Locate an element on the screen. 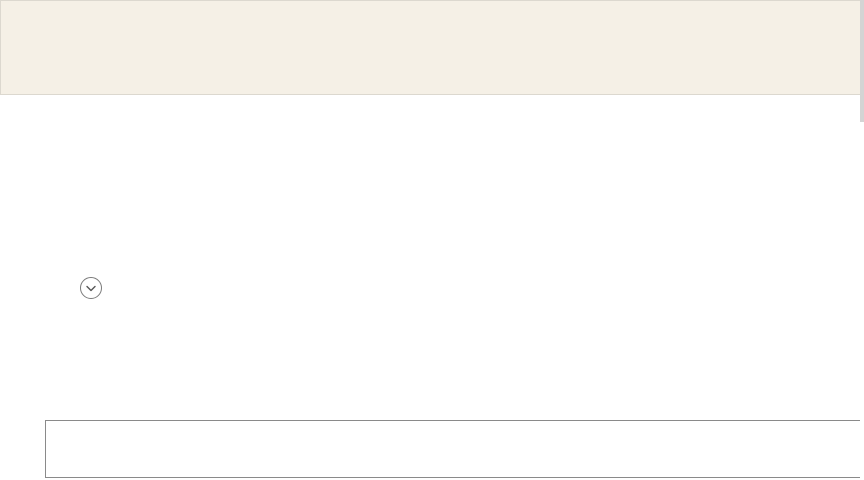 The width and height of the screenshot is (864, 480). vertical-scrollbar is located at coordinates (862, 240).